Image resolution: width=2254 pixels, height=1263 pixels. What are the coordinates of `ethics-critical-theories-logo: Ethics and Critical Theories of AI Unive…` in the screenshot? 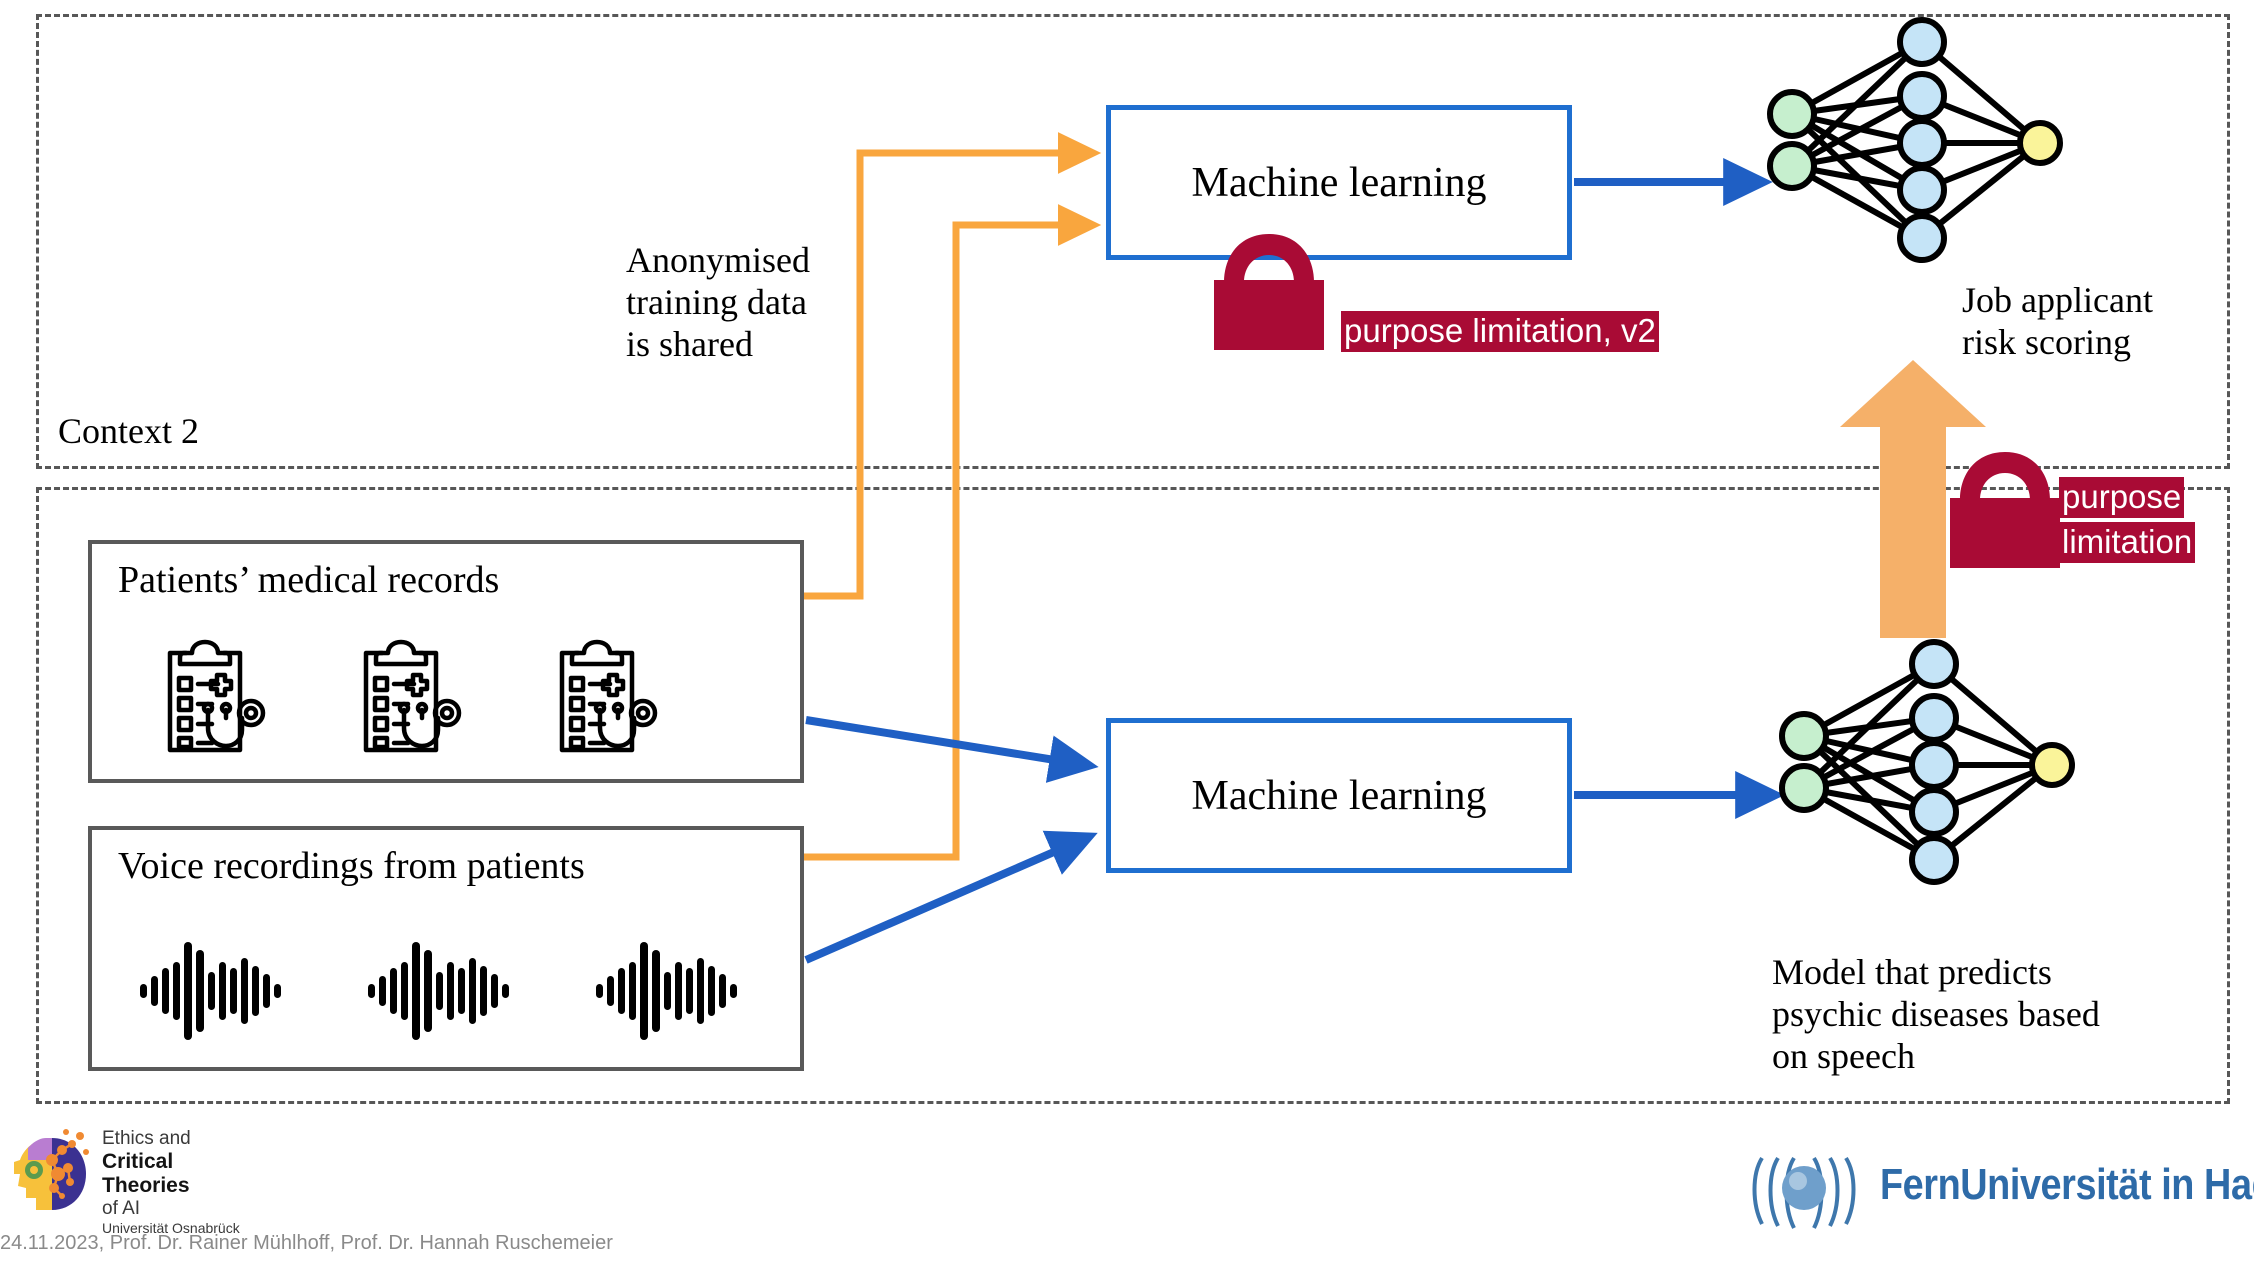 It's located at (136, 1182).